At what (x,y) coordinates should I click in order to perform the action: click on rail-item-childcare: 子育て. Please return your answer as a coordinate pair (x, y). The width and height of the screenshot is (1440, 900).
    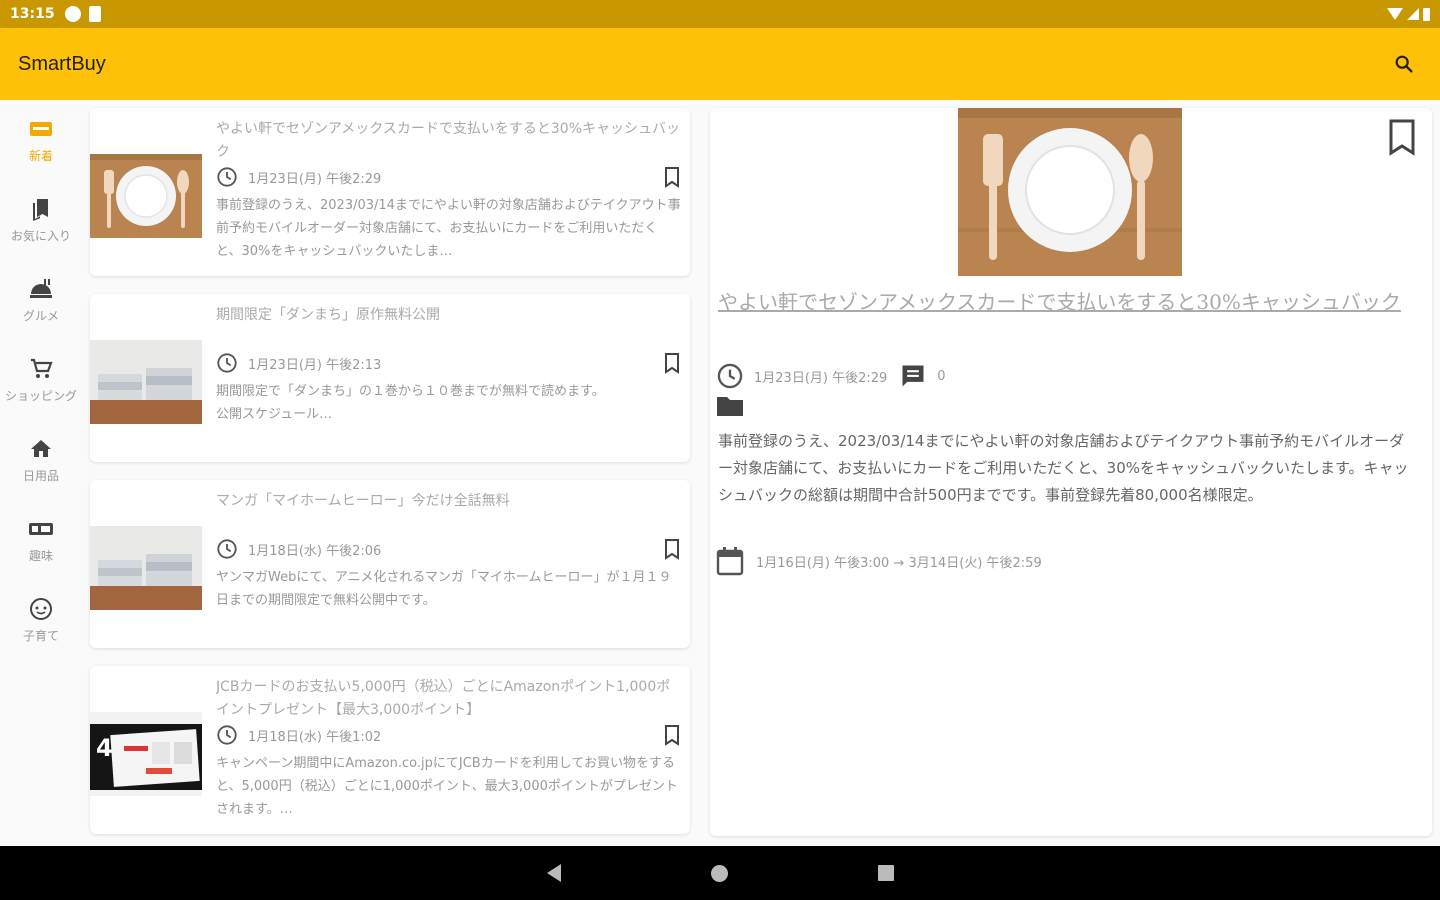
    Looking at the image, I should click on (41, 620).